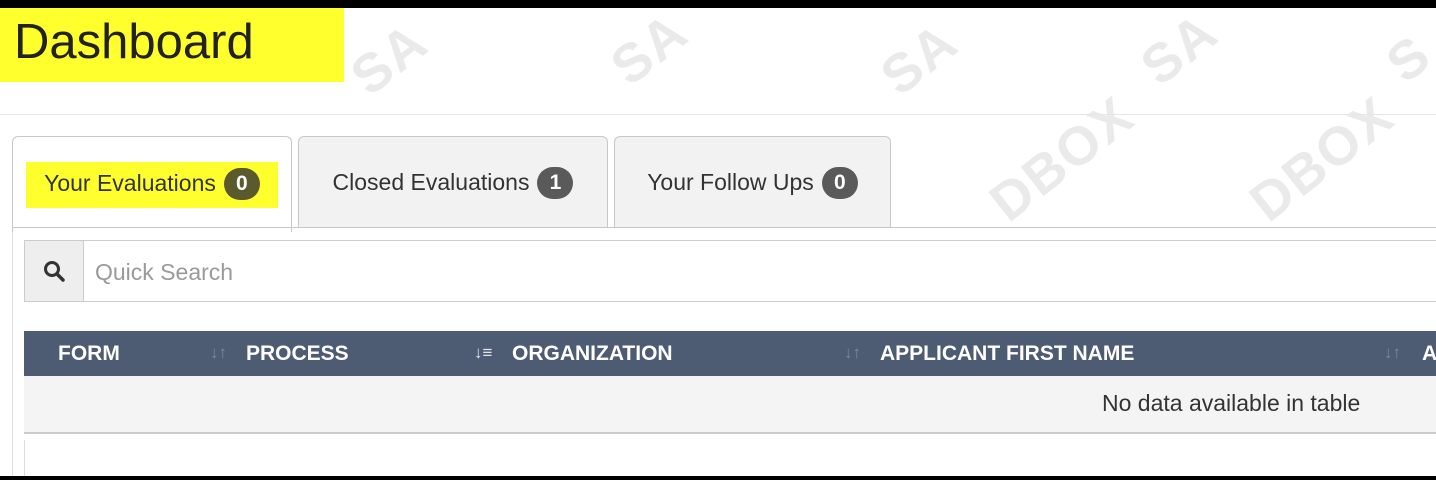 The width and height of the screenshot is (1436, 480). I want to click on title-highlight: Dashboard, so click(172, 45).